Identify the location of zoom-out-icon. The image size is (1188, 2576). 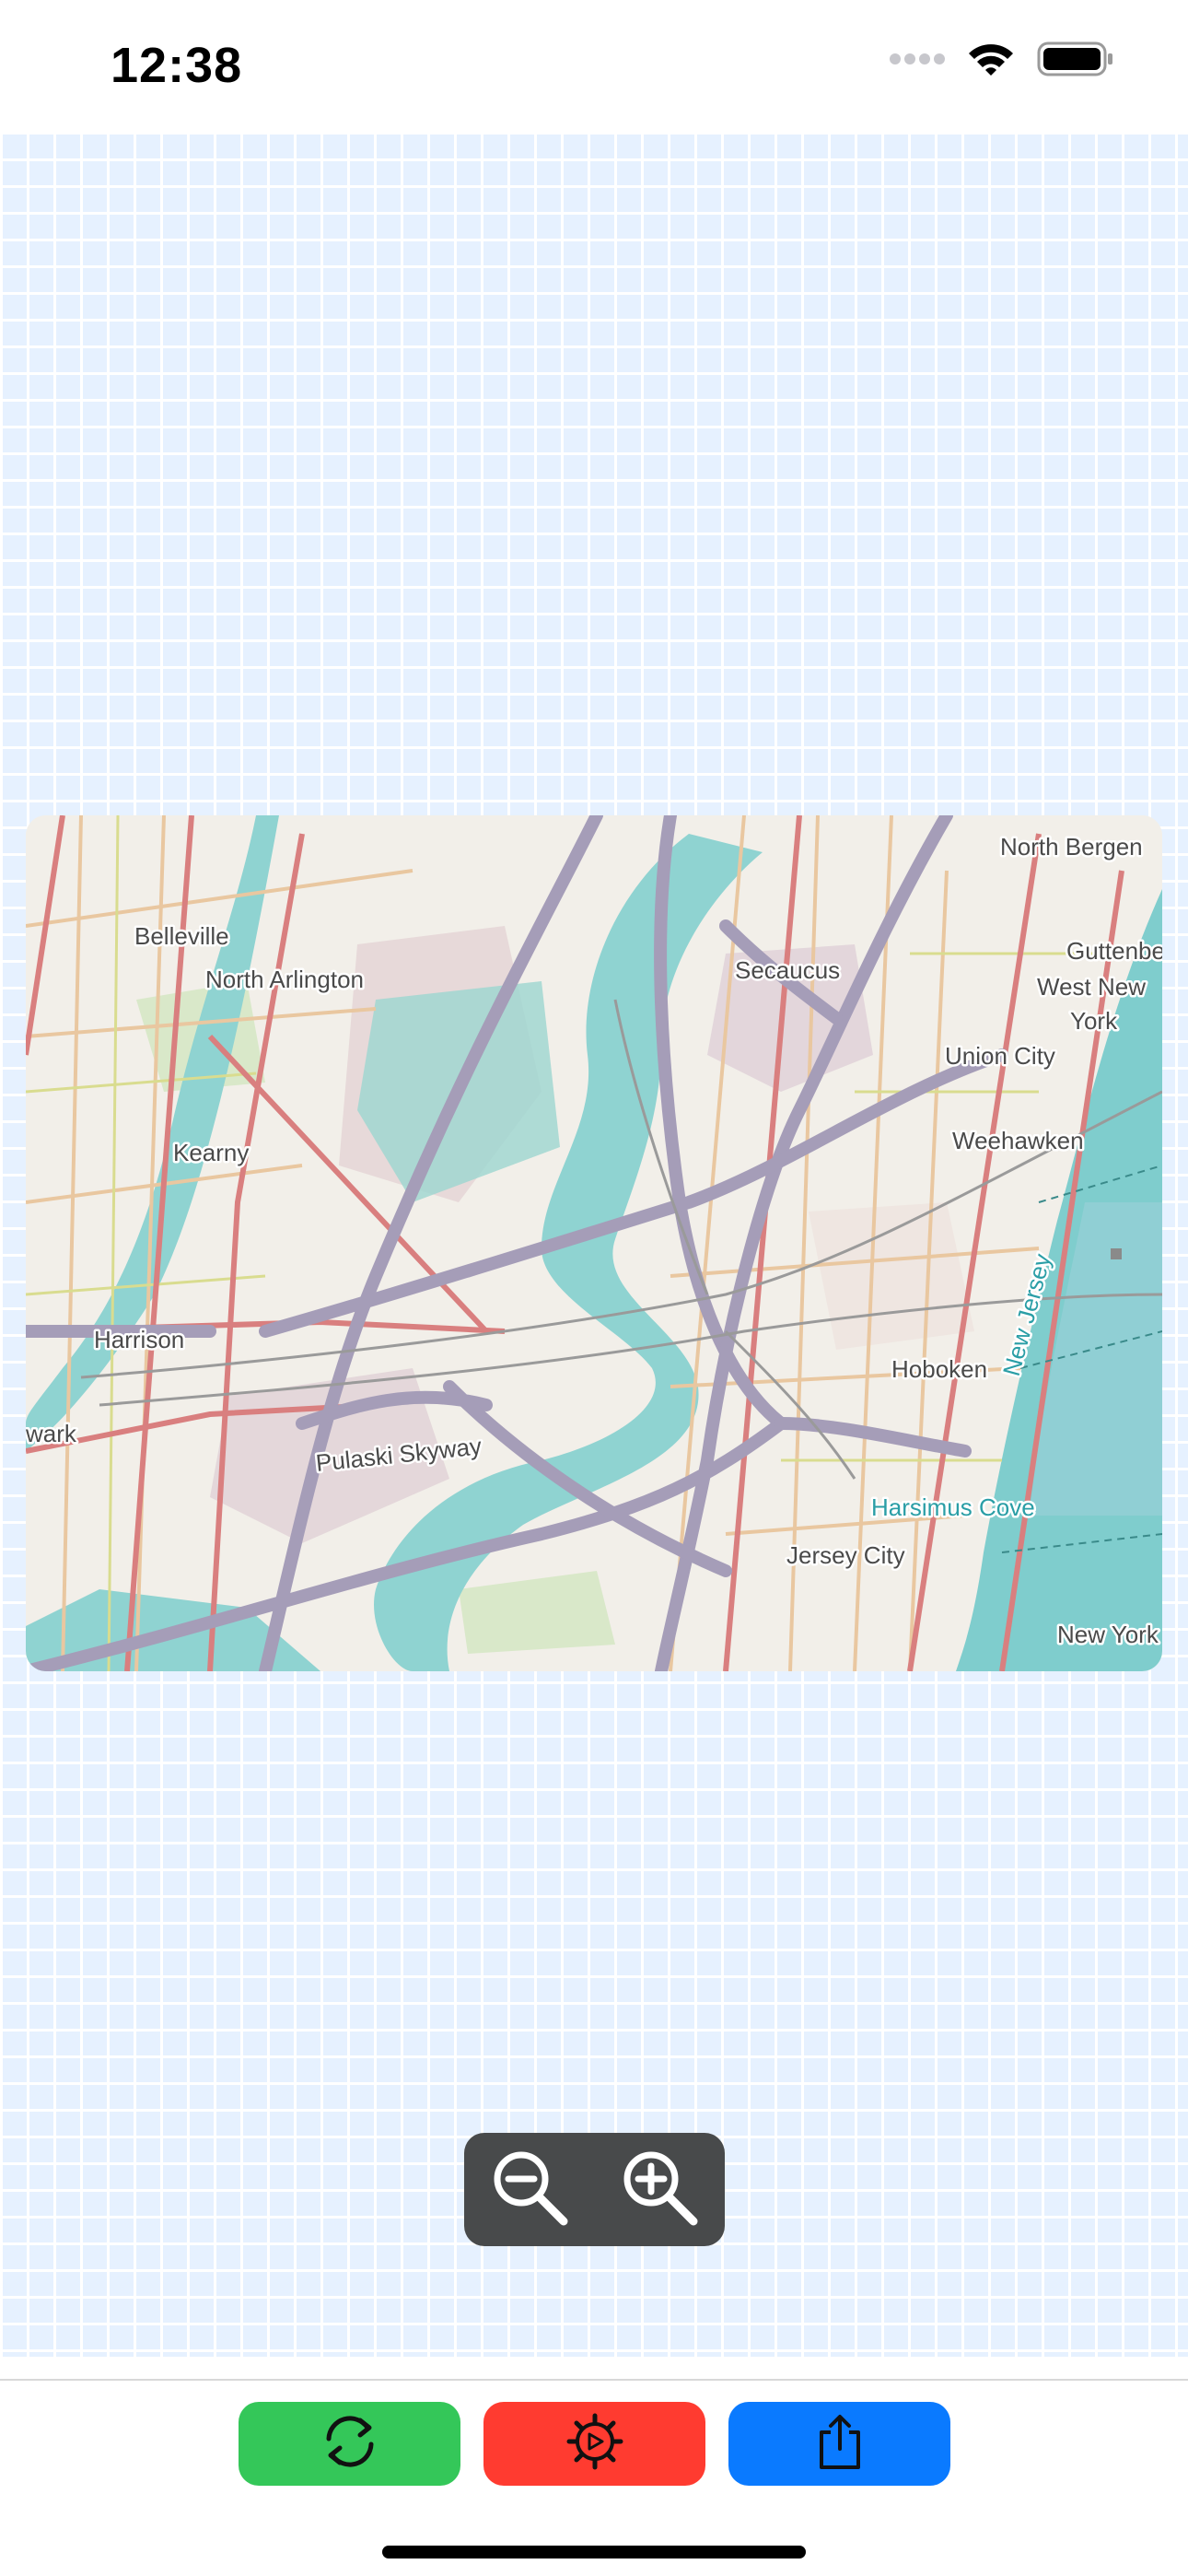
(529, 2189).